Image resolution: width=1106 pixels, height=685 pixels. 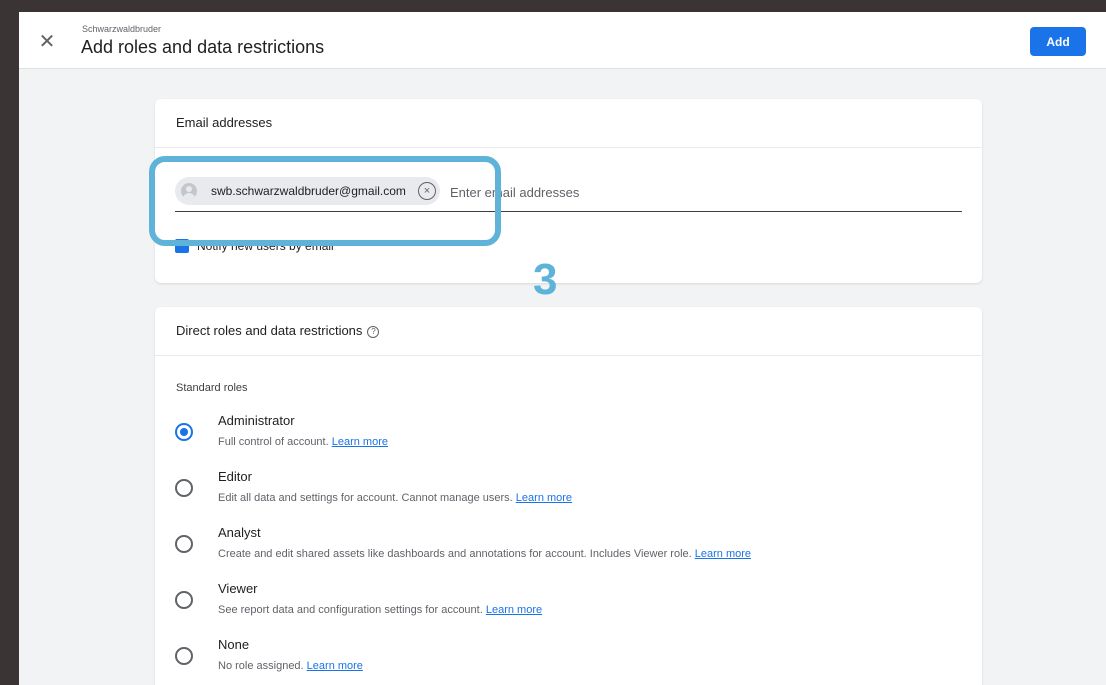 I want to click on page-title: Add roles and data restrictions, so click(x=203, y=47).